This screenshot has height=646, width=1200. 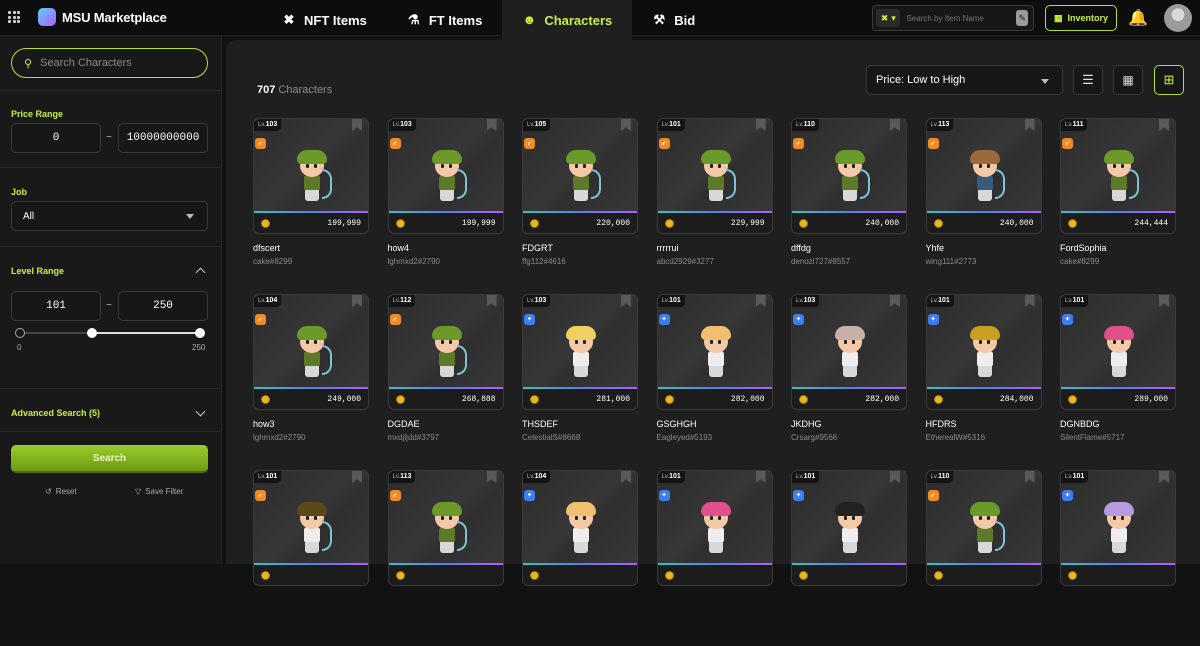 What do you see at coordinates (1169, 80) in the screenshot?
I see `large-grid-view-button: ⊞` at bounding box center [1169, 80].